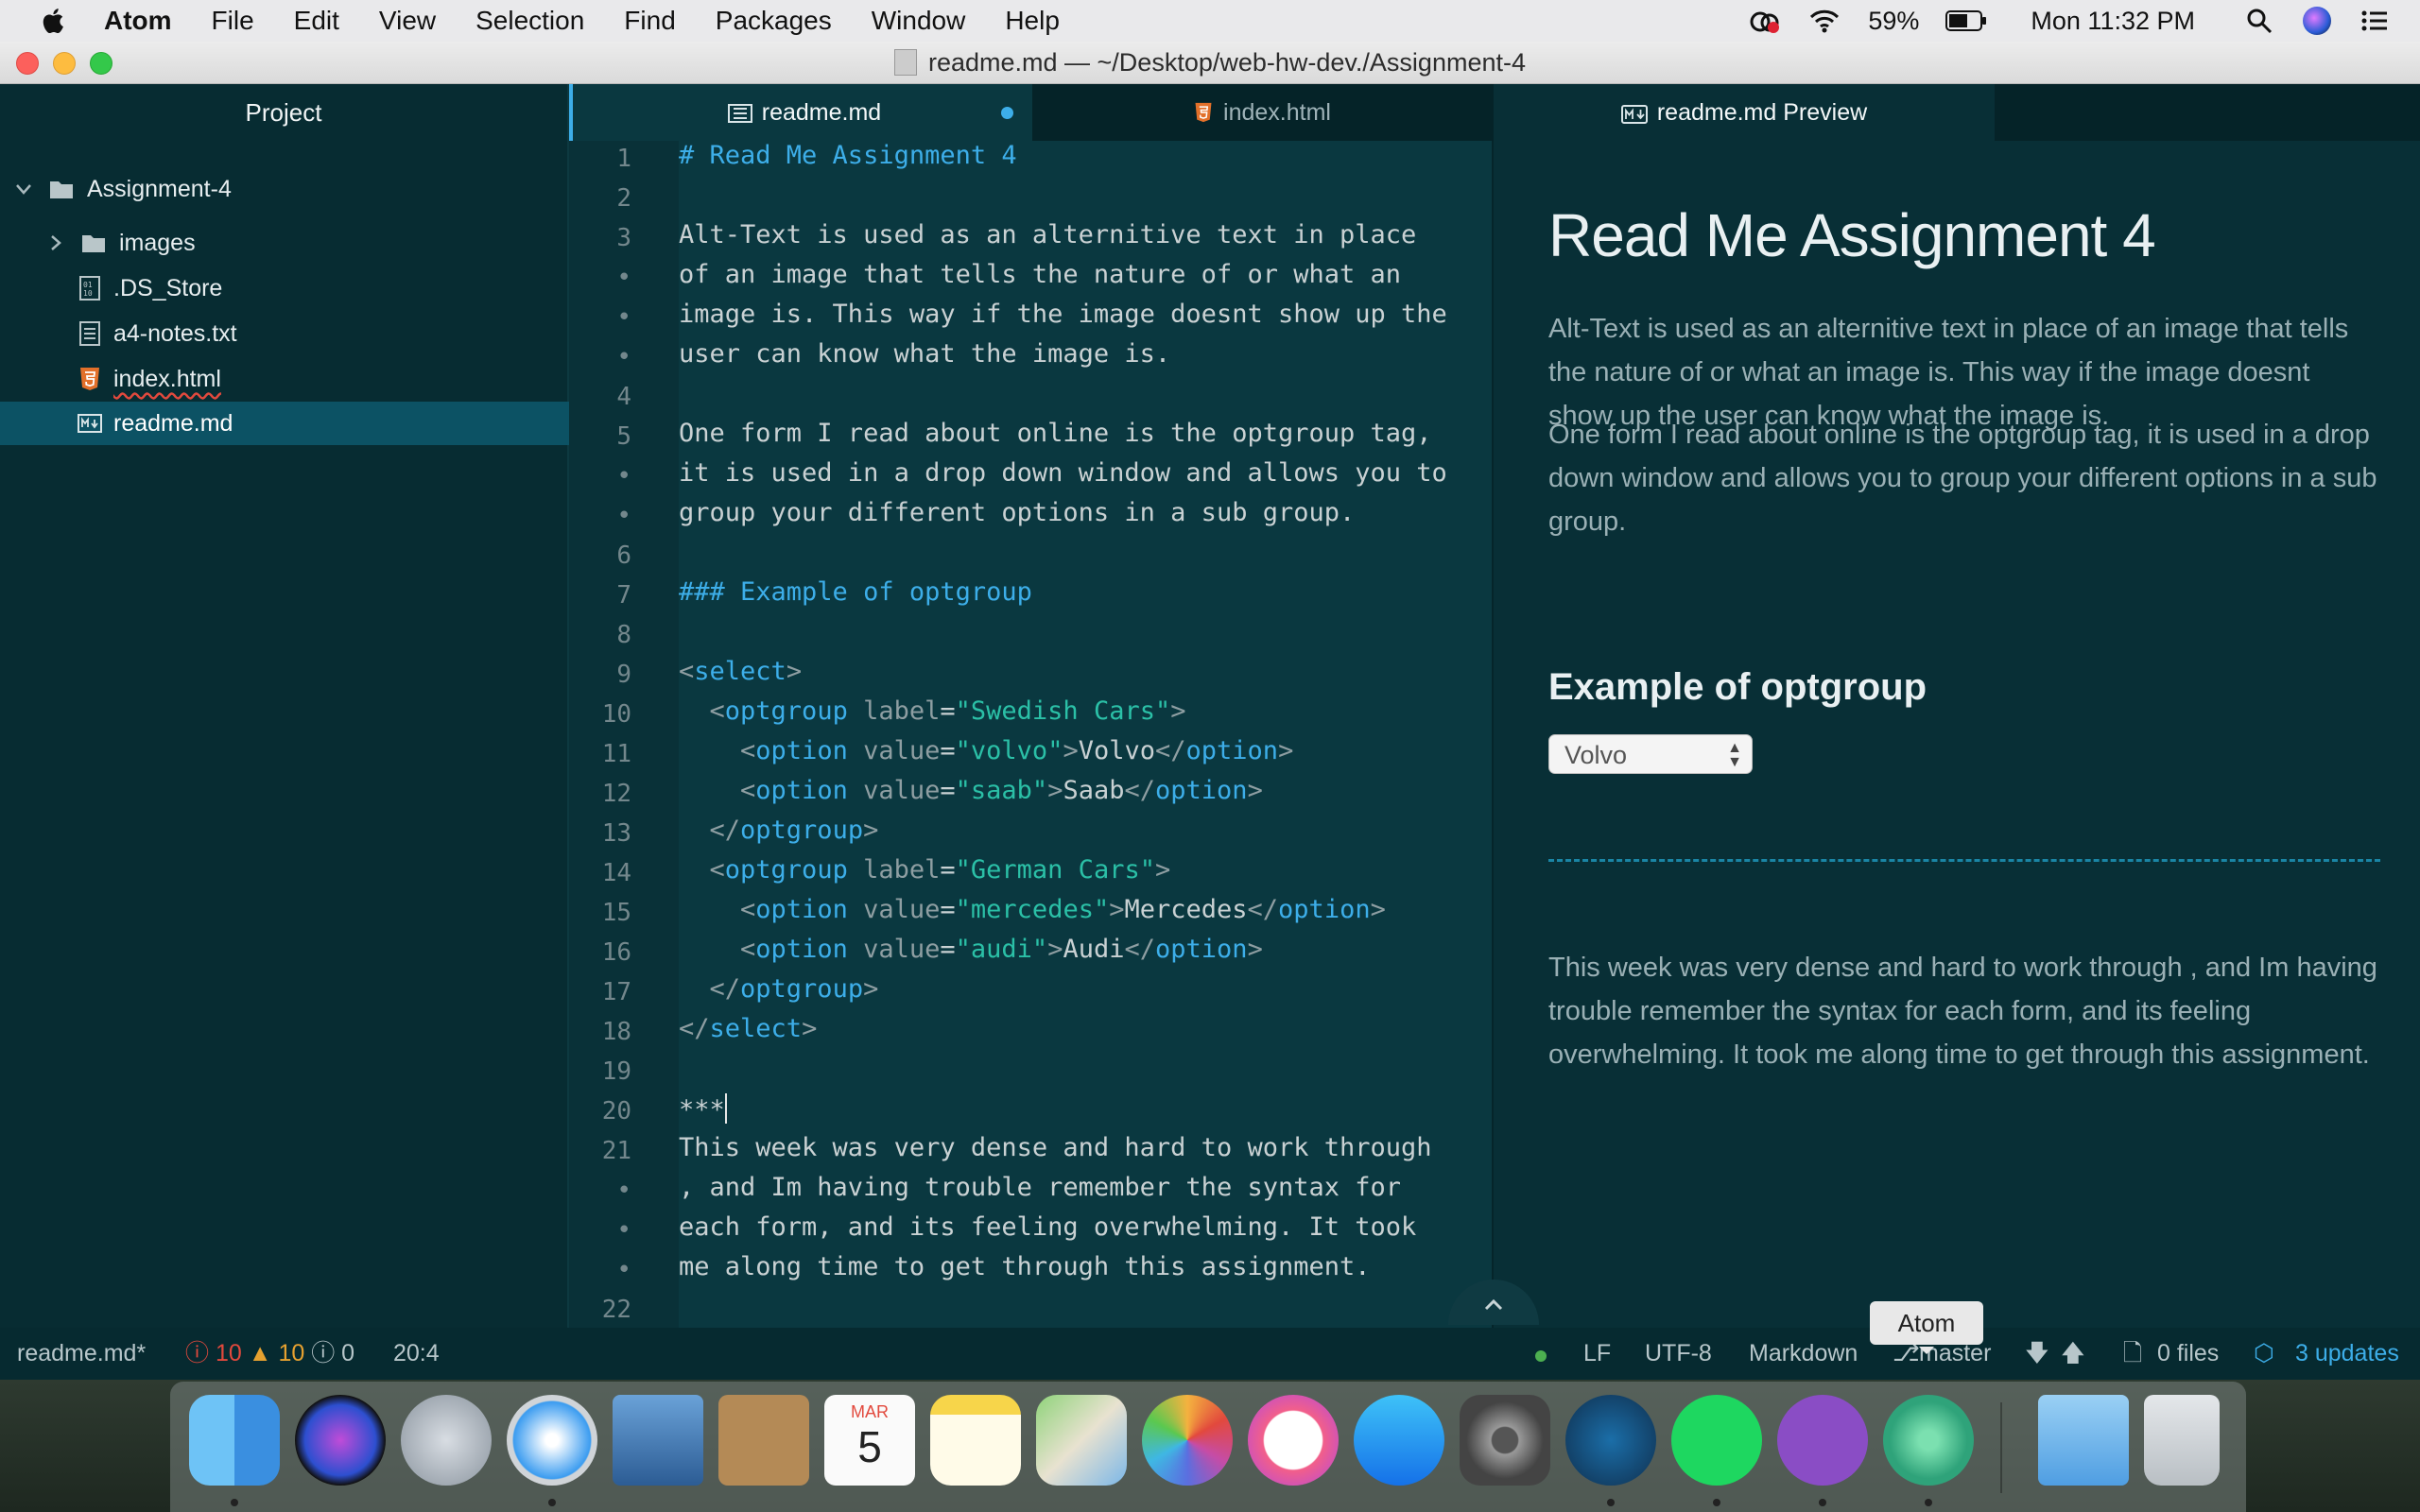 The height and width of the screenshot is (1512, 2420). Describe the element at coordinates (1929, 1440) in the screenshot. I see `atom-app-icon` at that location.